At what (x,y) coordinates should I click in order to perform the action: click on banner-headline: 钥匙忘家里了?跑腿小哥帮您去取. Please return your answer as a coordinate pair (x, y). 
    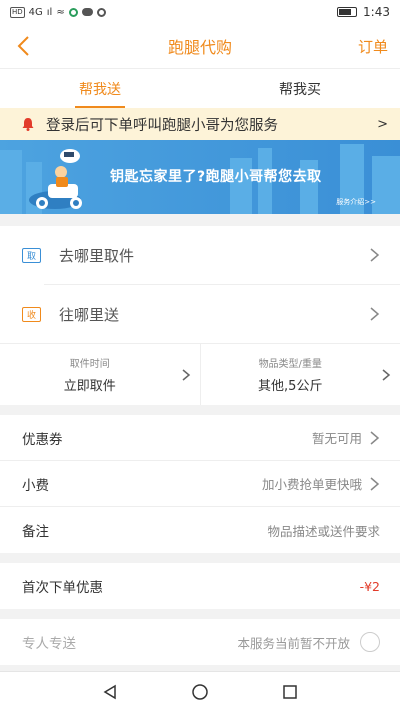
    Looking at the image, I should click on (216, 177).